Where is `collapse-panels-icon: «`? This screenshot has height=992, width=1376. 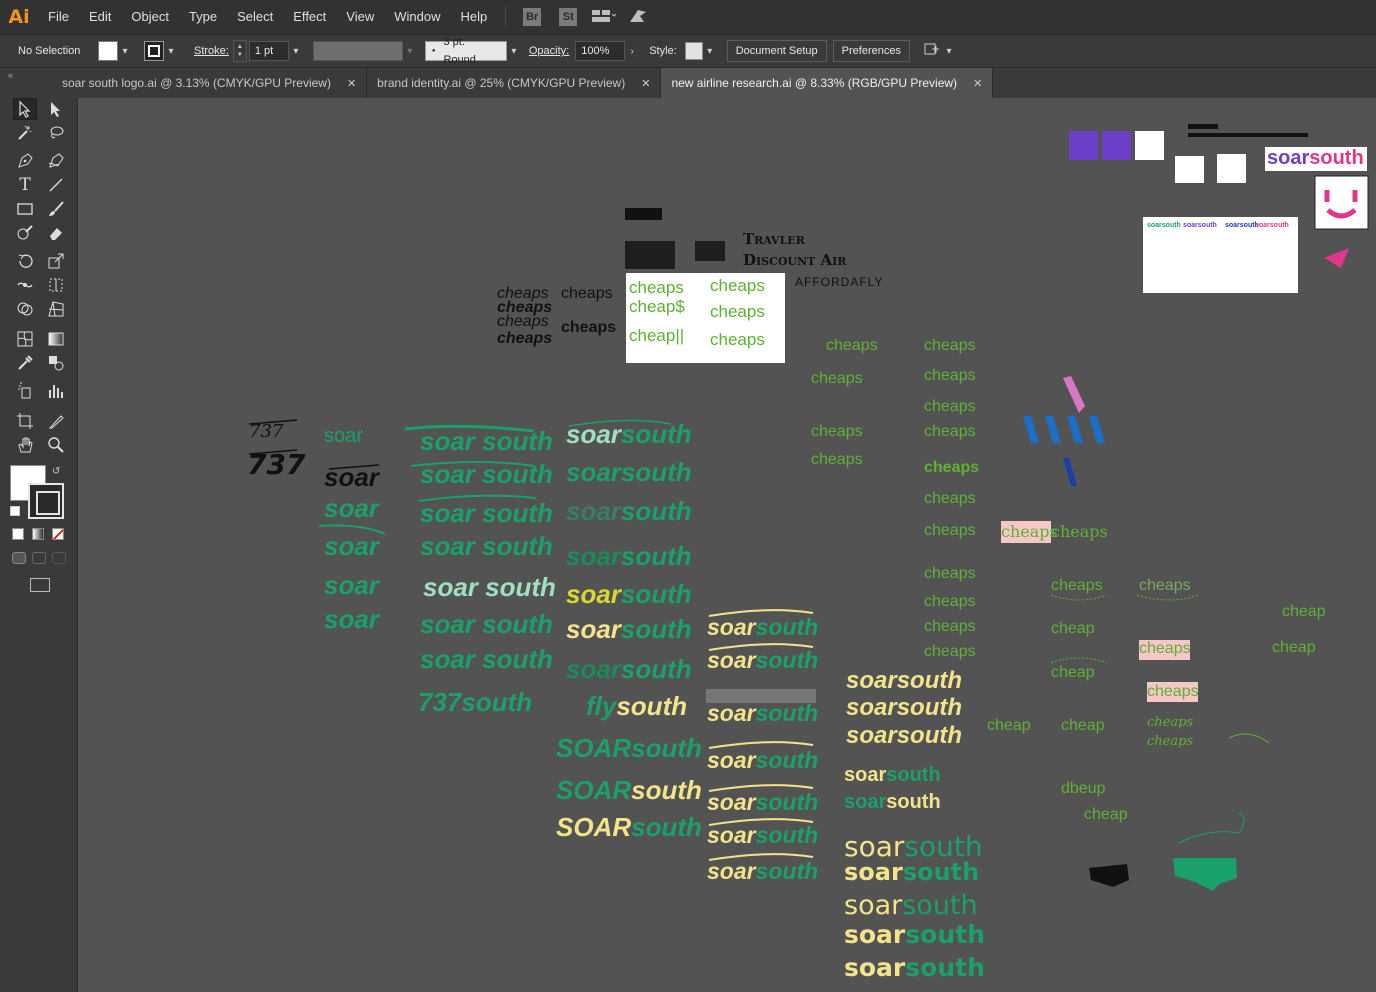 collapse-panels-icon: « is located at coordinates (10, 75).